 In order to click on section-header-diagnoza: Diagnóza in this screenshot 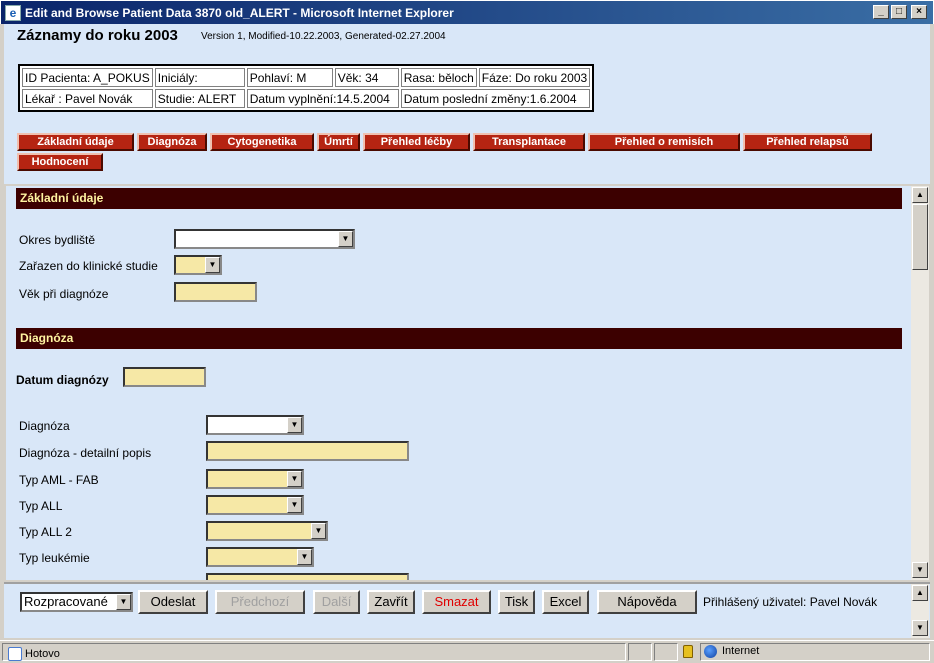, I will do `click(459, 338)`.